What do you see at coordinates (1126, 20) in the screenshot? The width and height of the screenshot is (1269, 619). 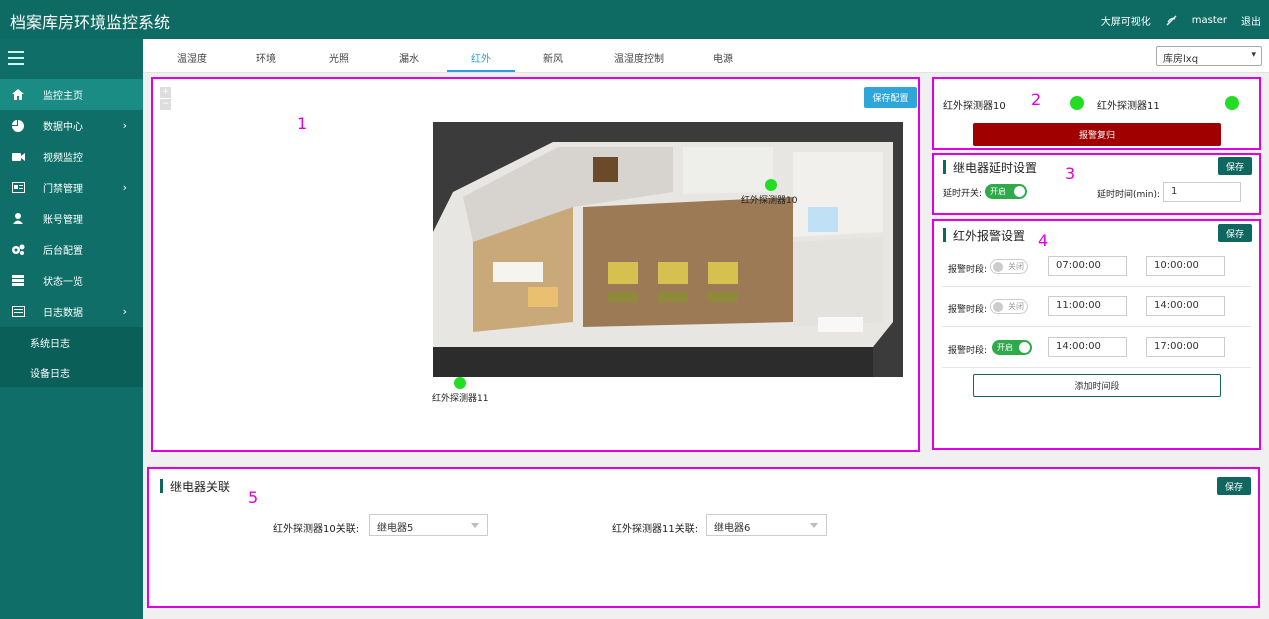 I see `bigscreen-link: 大屏可视化` at bounding box center [1126, 20].